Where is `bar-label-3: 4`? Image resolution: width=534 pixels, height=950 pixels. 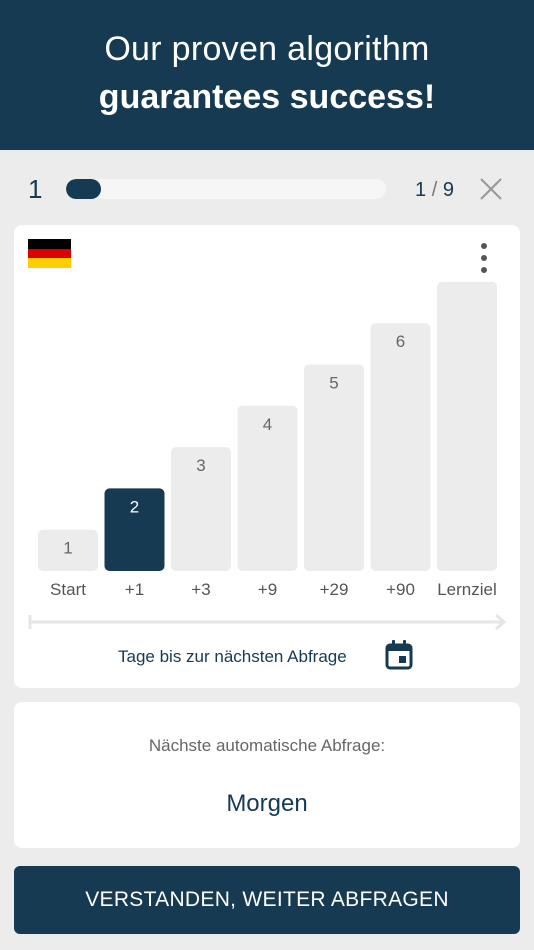
bar-label-3: 4 is located at coordinates (267, 424).